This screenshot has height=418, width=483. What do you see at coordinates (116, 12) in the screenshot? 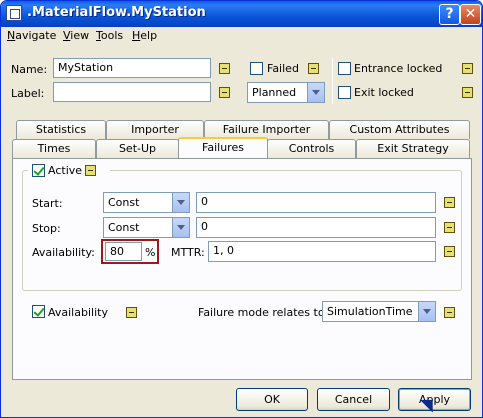
I see `window-title: .MaterialFlow.MyStation` at bounding box center [116, 12].